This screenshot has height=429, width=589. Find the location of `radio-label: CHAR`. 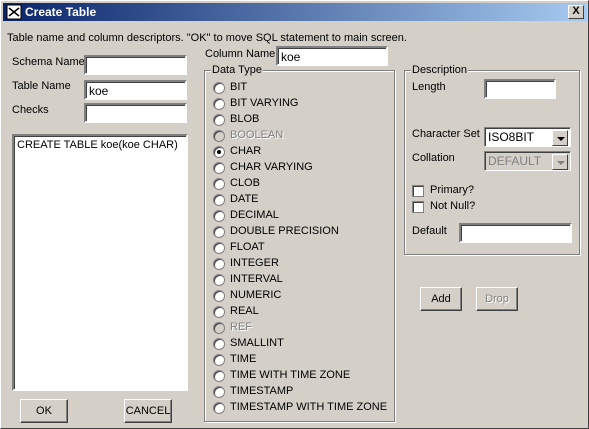

radio-label: CHAR is located at coordinates (246, 151).